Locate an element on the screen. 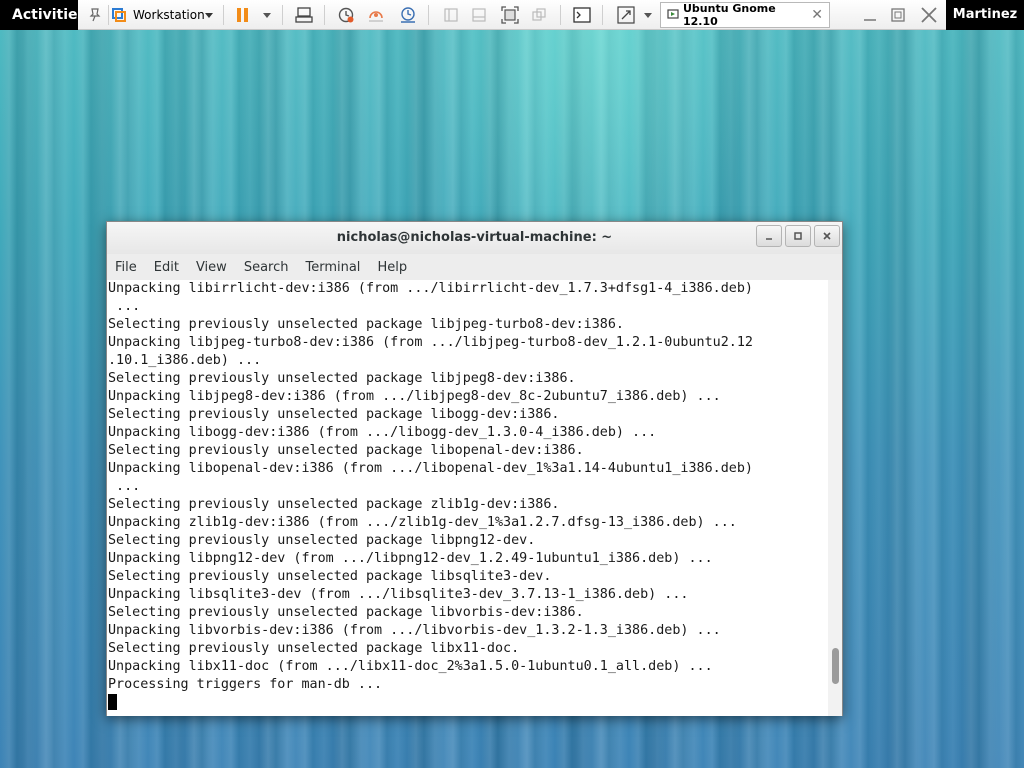 The image size is (1024, 768). snapshot-icon is located at coordinates (346, 15).